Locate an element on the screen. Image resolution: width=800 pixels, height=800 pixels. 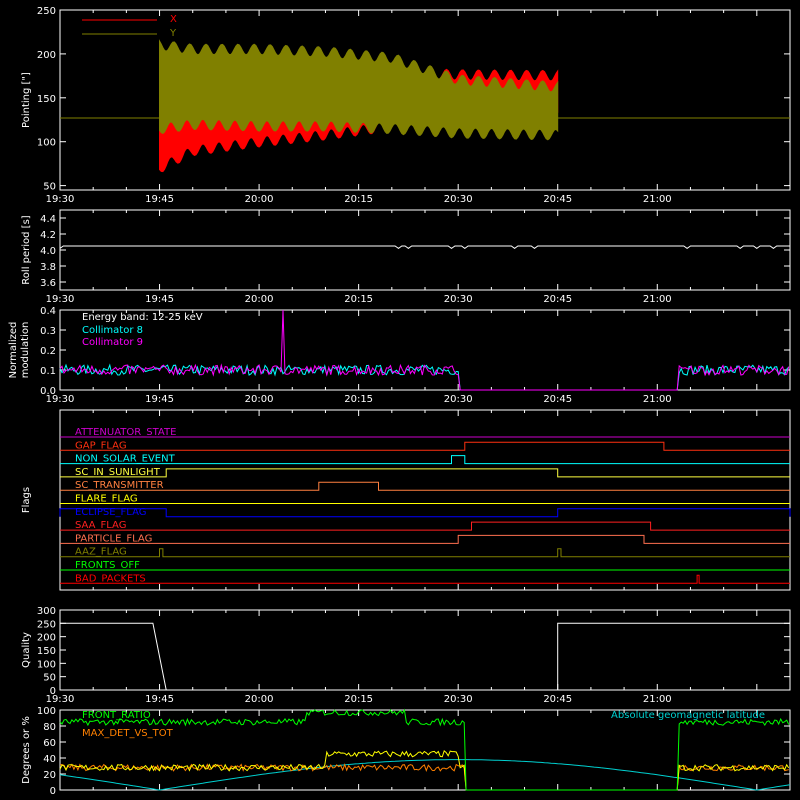
modulation-legend-0: Collimator 8 is located at coordinates (112, 330).